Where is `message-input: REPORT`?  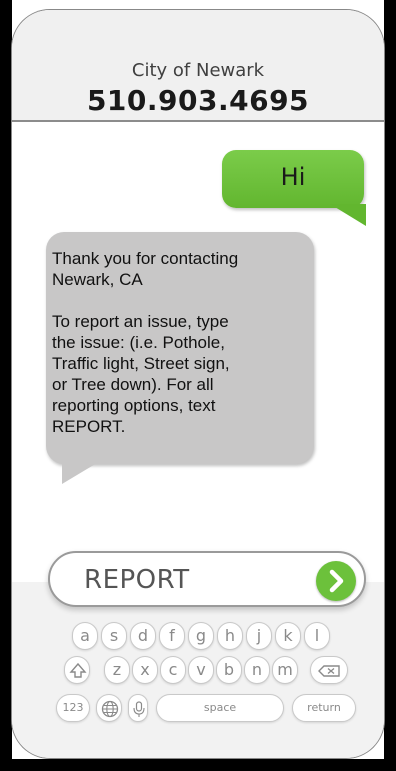
message-input: REPORT is located at coordinates (207, 579).